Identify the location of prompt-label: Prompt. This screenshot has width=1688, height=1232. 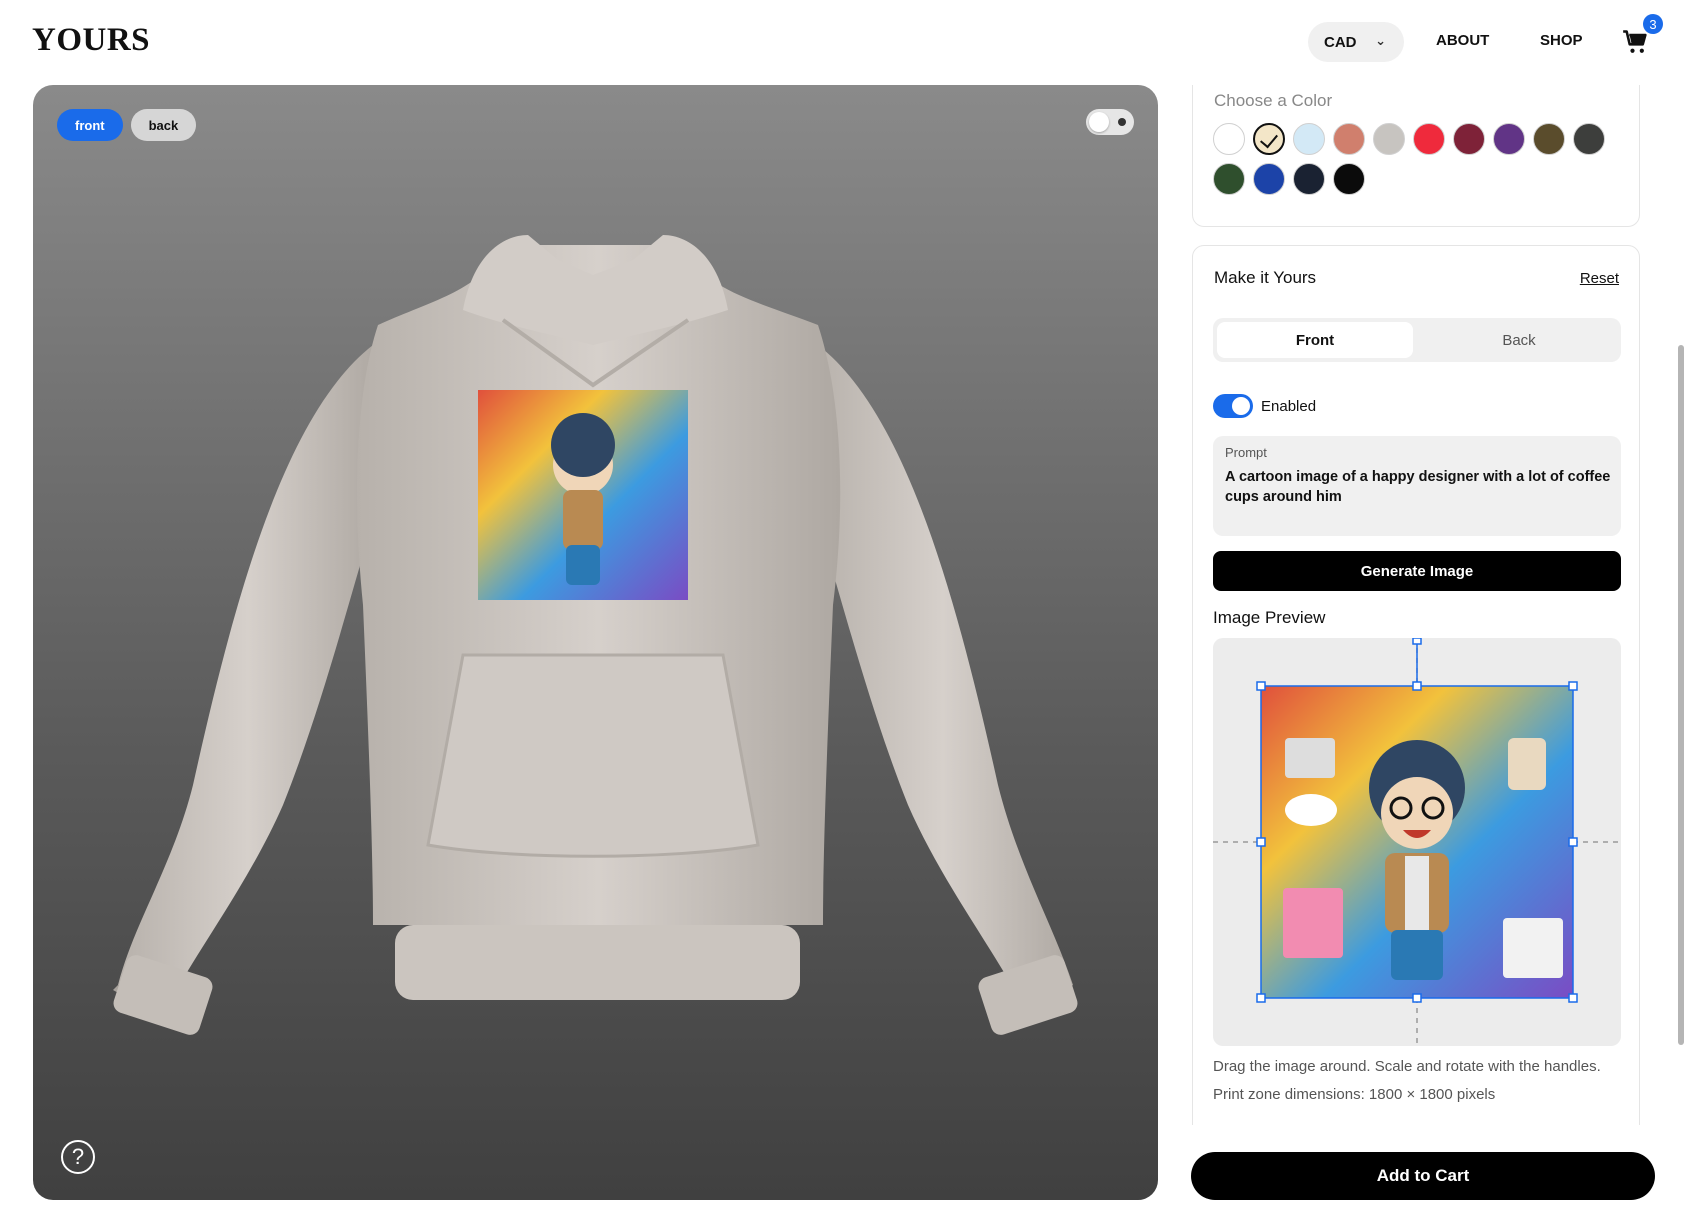
(1246, 452).